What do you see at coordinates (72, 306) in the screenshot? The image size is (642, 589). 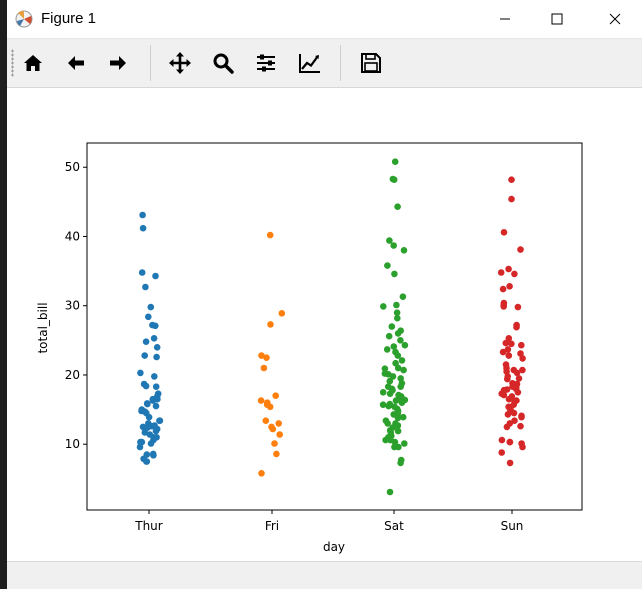 I see `y-tick-label: 30` at bounding box center [72, 306].